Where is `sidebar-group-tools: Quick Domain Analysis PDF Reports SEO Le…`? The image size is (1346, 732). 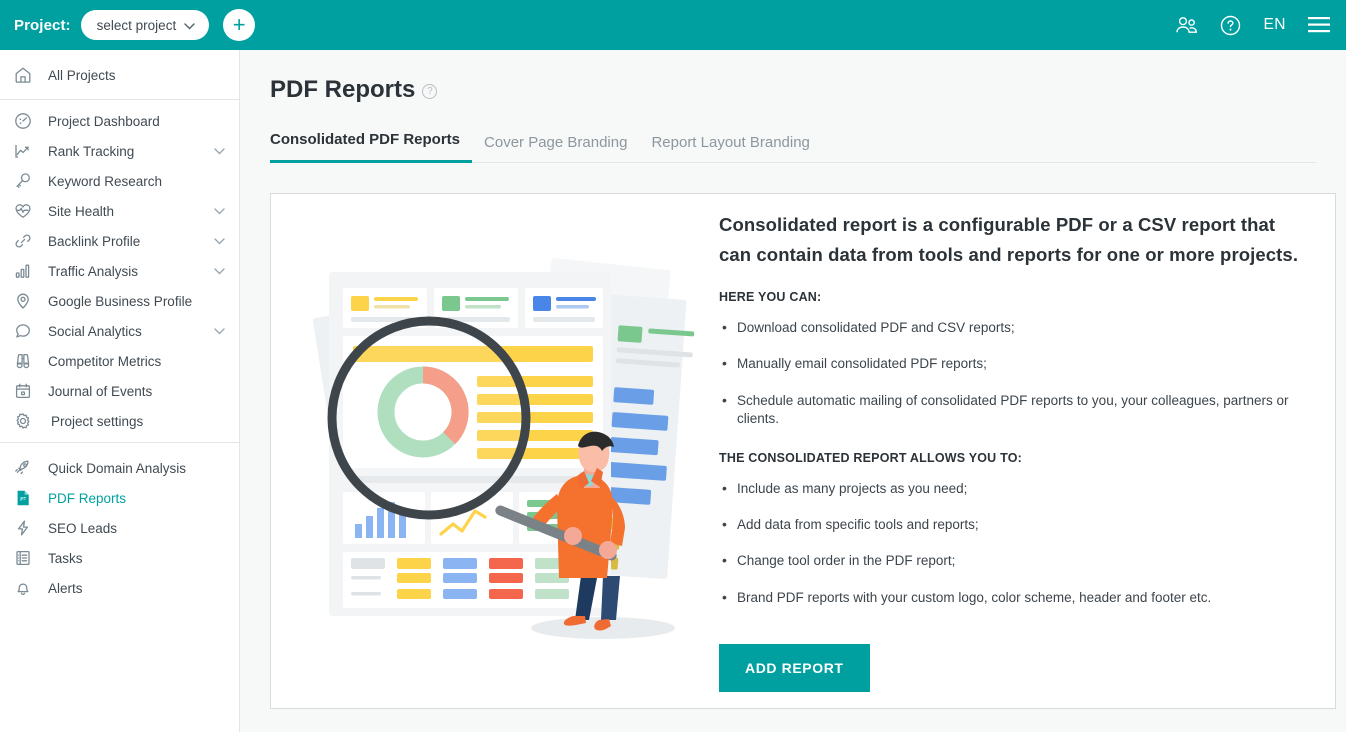
sidebar-group-tools: Quick Domain Analysis PDF Reports SEO Le… is located at coordinates (119, 526).